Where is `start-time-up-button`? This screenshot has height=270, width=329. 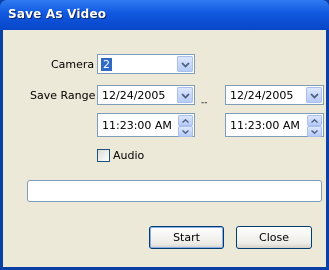 start-time-up-button is located at coordinates (185, 120).